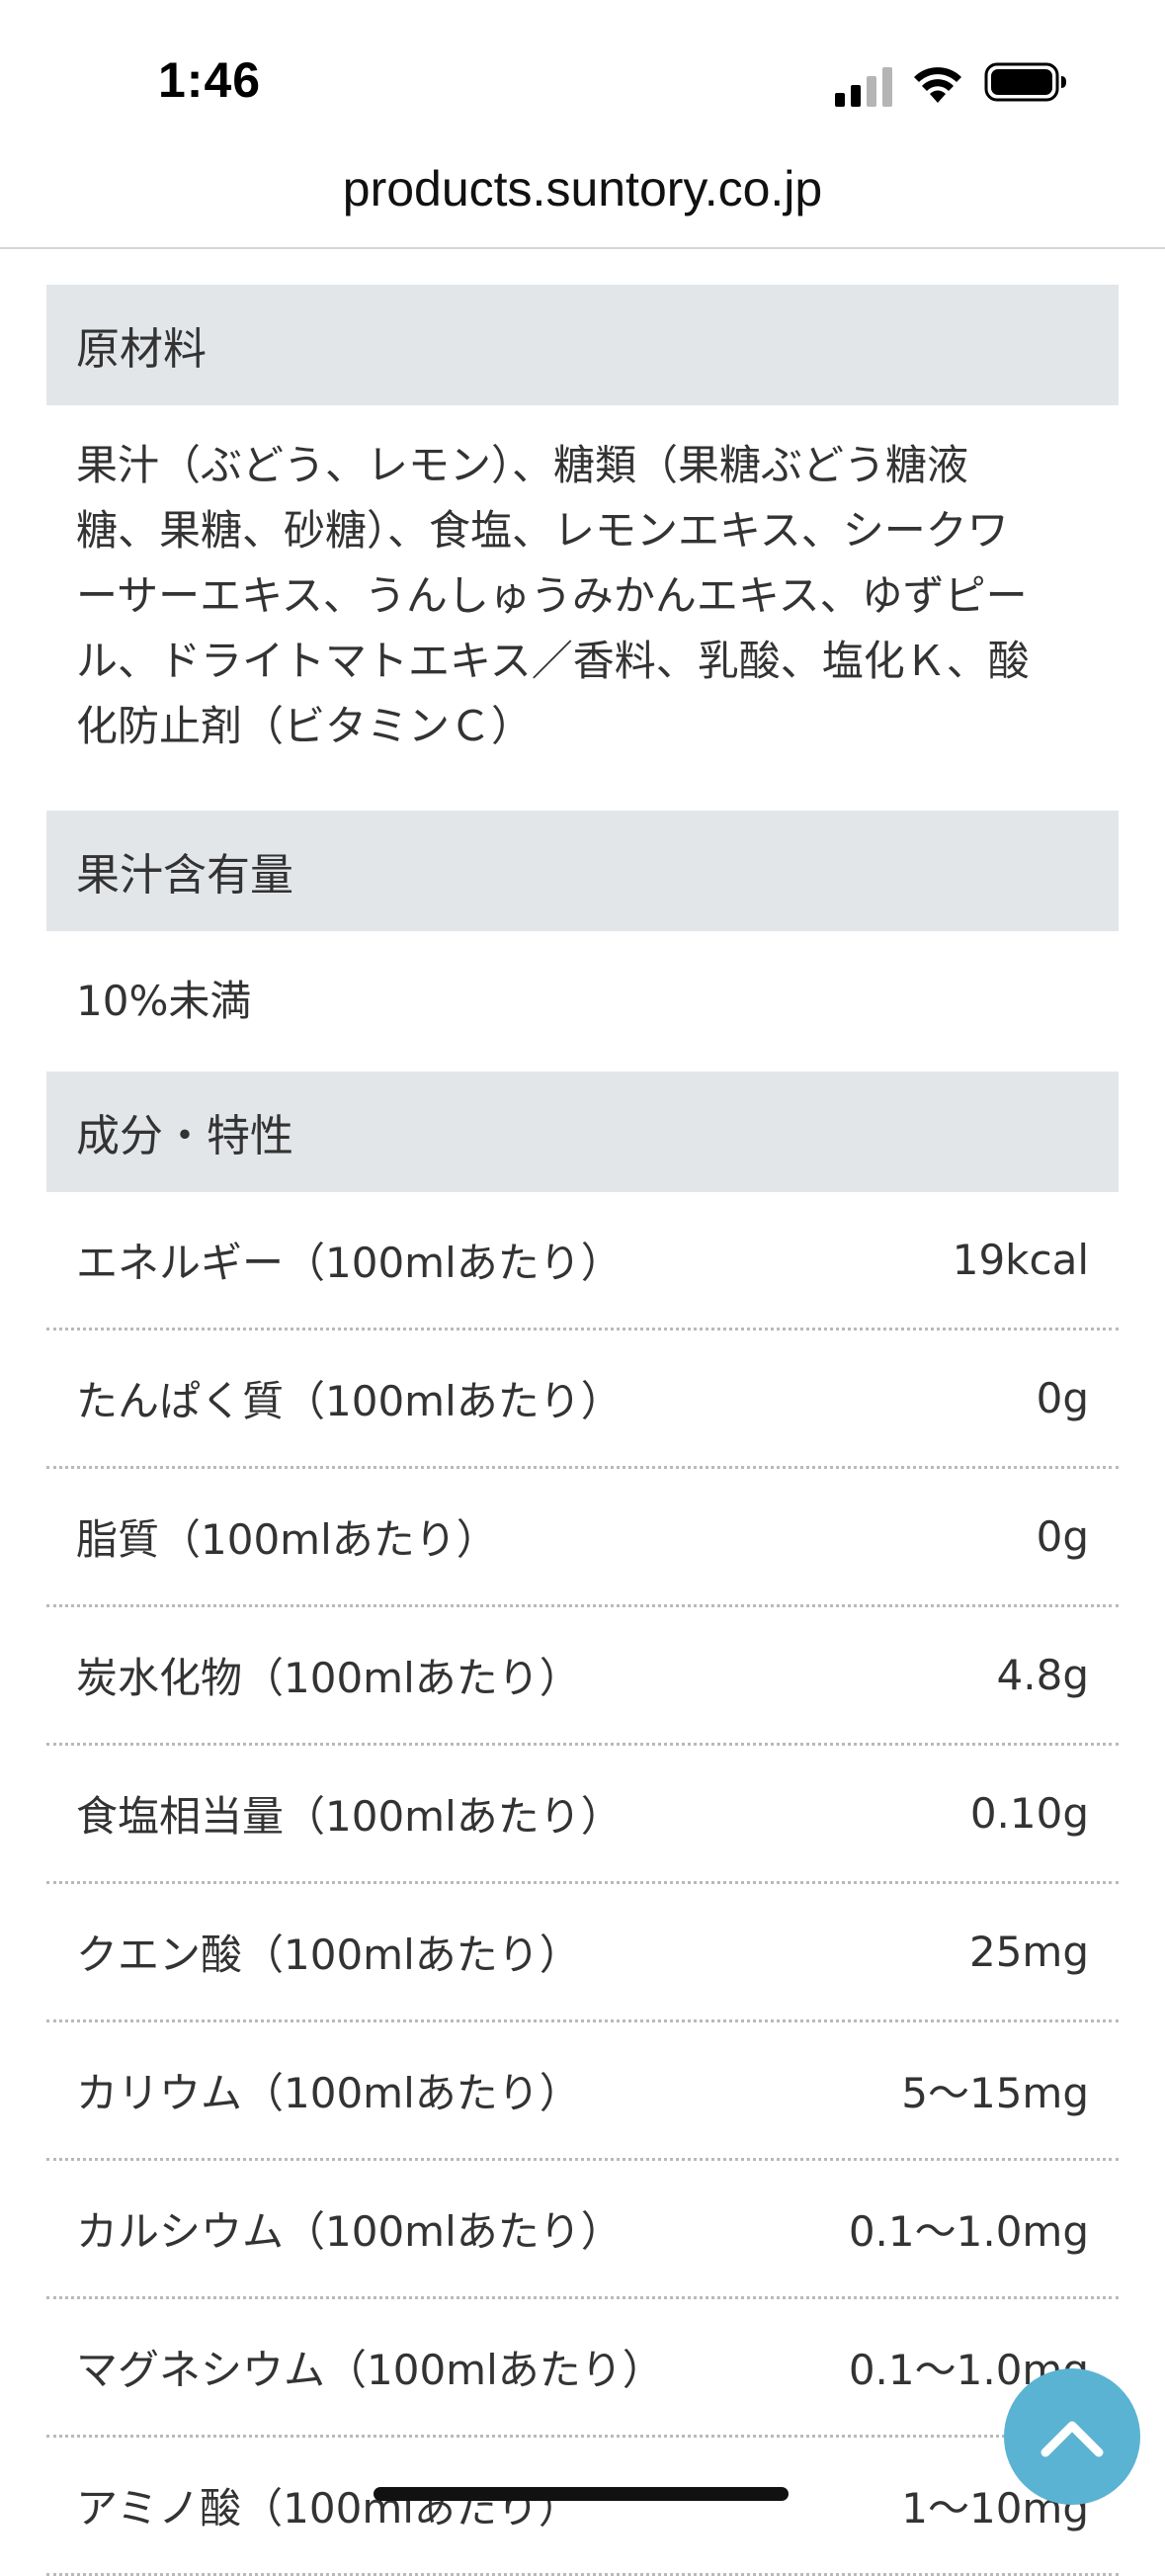  Describe the element at coordinates (328, 1678) in the screenshot. I see `nutrient-label: 炭水化物（100mlあたり）` at that location.